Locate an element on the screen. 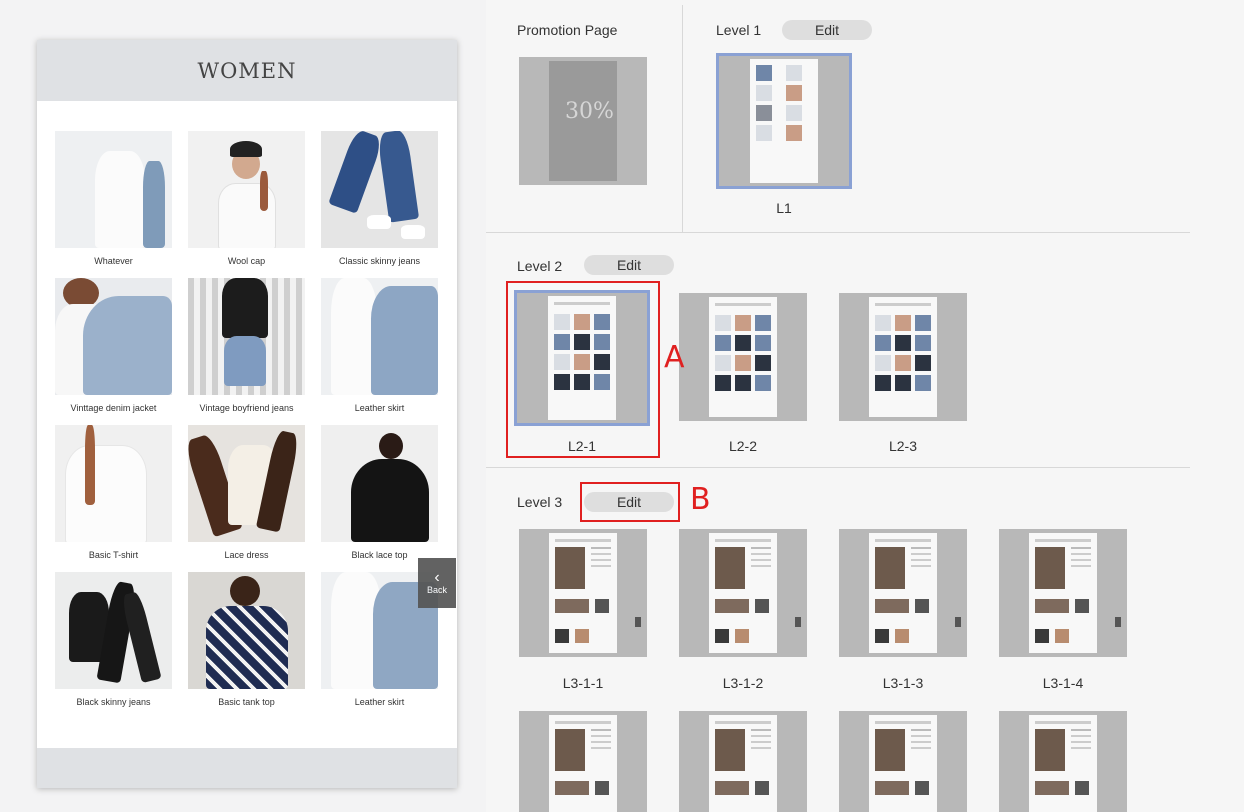 This screenshot has width=1244, height=812. thumbnail-caption: L2-3 is located at coordinates (903, 446).